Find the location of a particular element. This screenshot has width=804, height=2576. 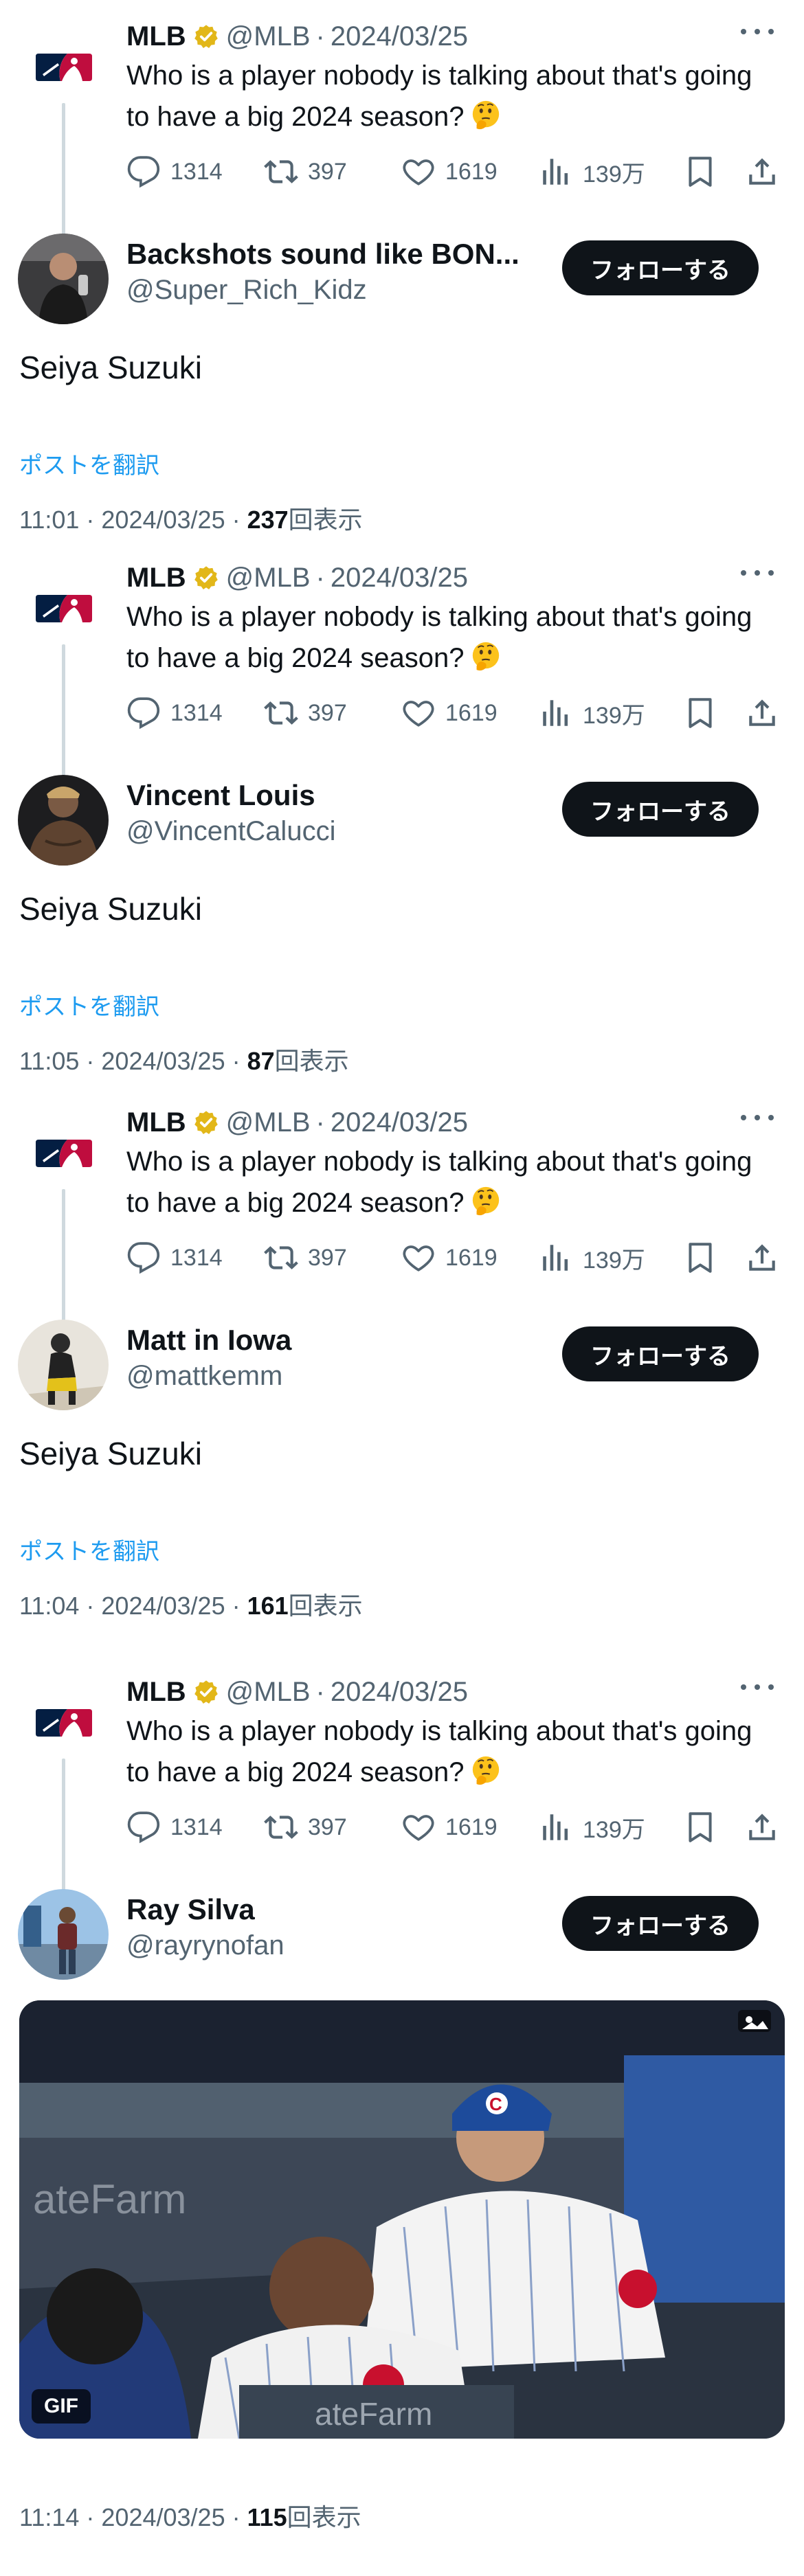

reply-author-name: Matt in Iowa is located at coordinates (208, 1340).